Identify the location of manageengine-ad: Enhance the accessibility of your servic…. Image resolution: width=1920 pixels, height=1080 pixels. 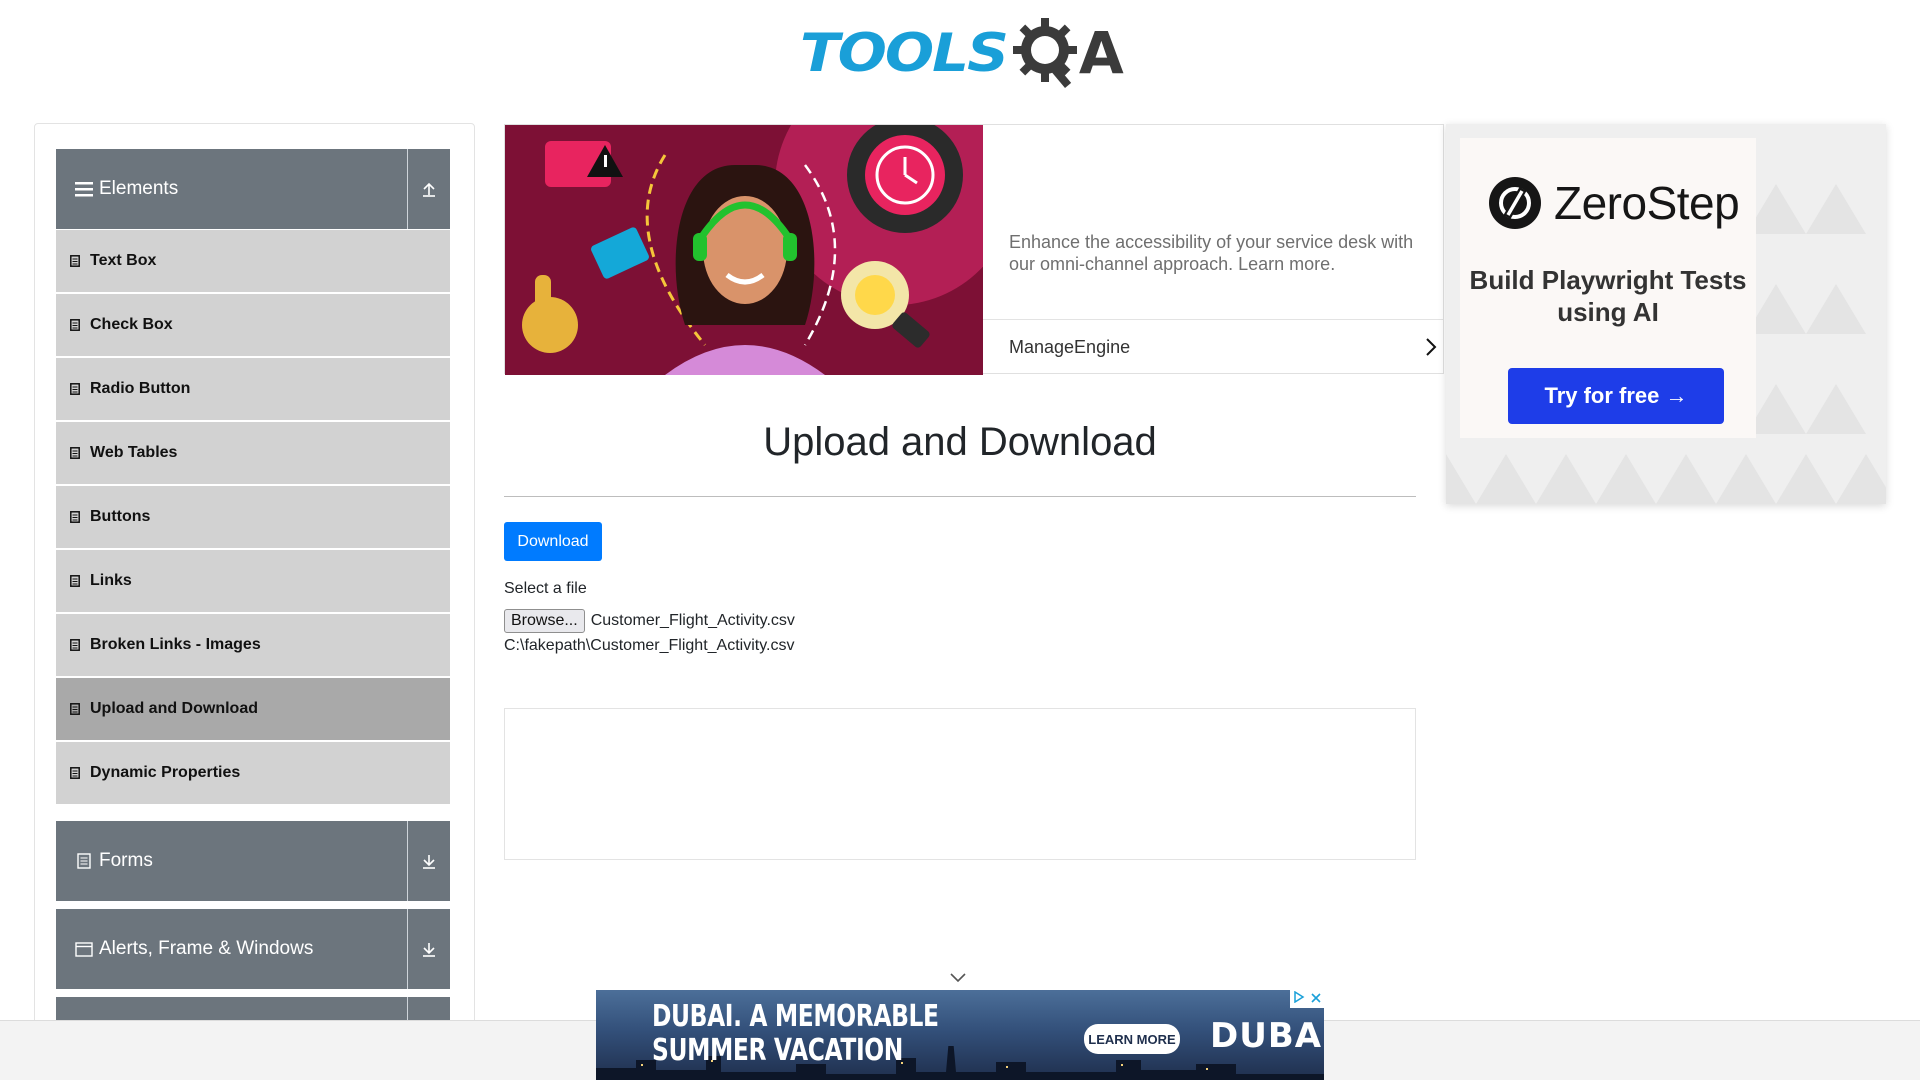
(974, 249).